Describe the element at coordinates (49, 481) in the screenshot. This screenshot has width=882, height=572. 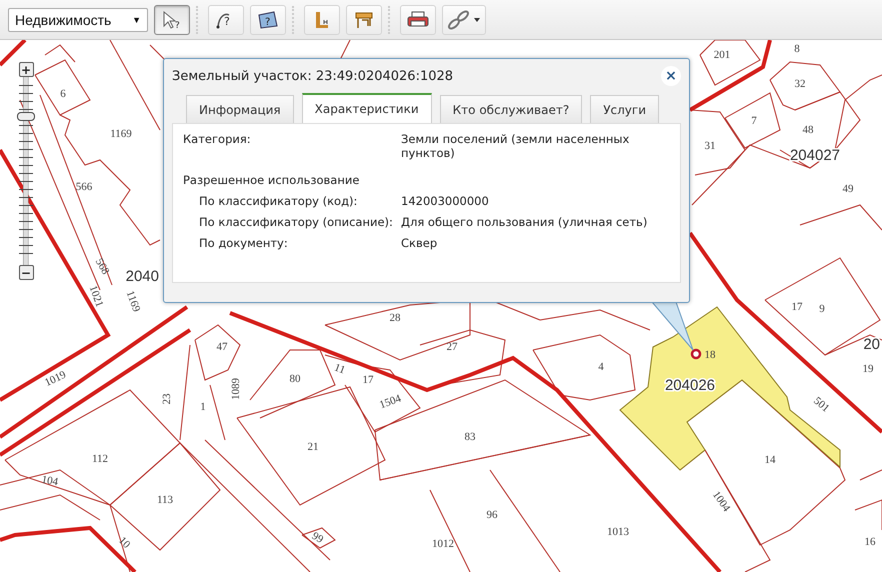
I see `parcel-number: 104` at that location.